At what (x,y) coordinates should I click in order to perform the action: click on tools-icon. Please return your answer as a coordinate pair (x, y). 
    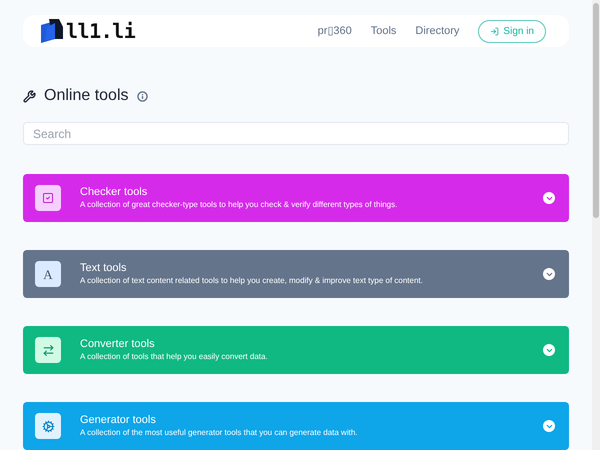
    Looking at the image, I should click on (29, 96).